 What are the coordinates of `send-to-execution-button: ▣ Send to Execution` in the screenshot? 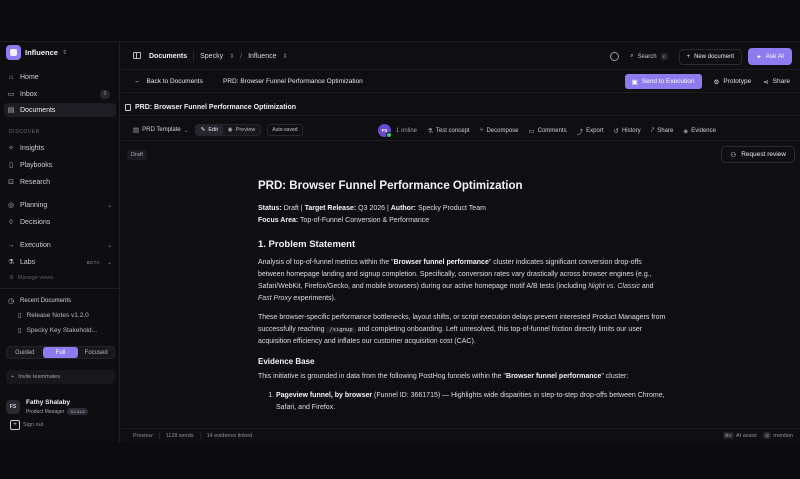 It's located at (663, 81).